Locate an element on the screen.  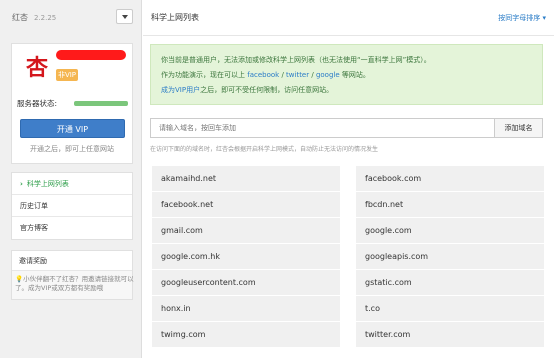
list-item: googleapis.com is located at coordinates (450, 257).